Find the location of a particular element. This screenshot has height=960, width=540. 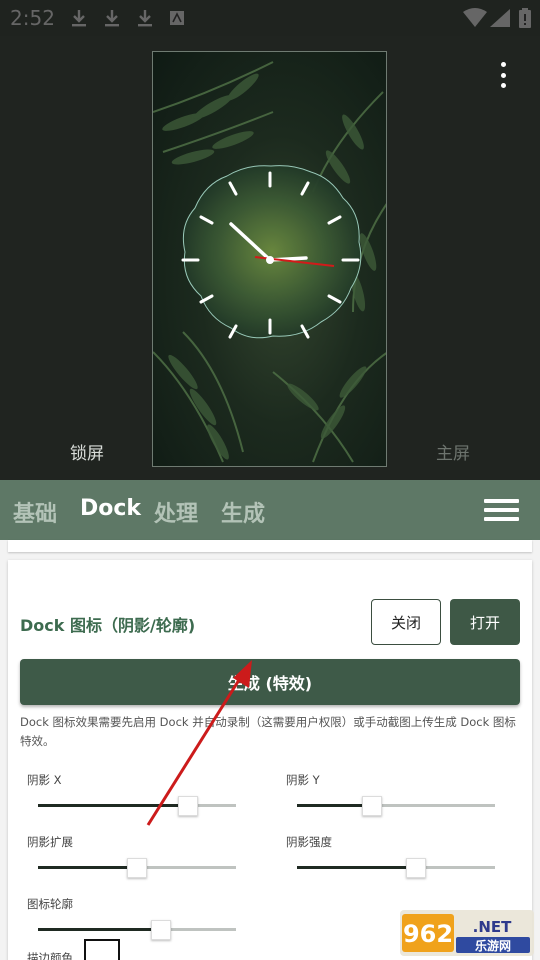

stroke-color-swatch is located at coordinates (102, 949).